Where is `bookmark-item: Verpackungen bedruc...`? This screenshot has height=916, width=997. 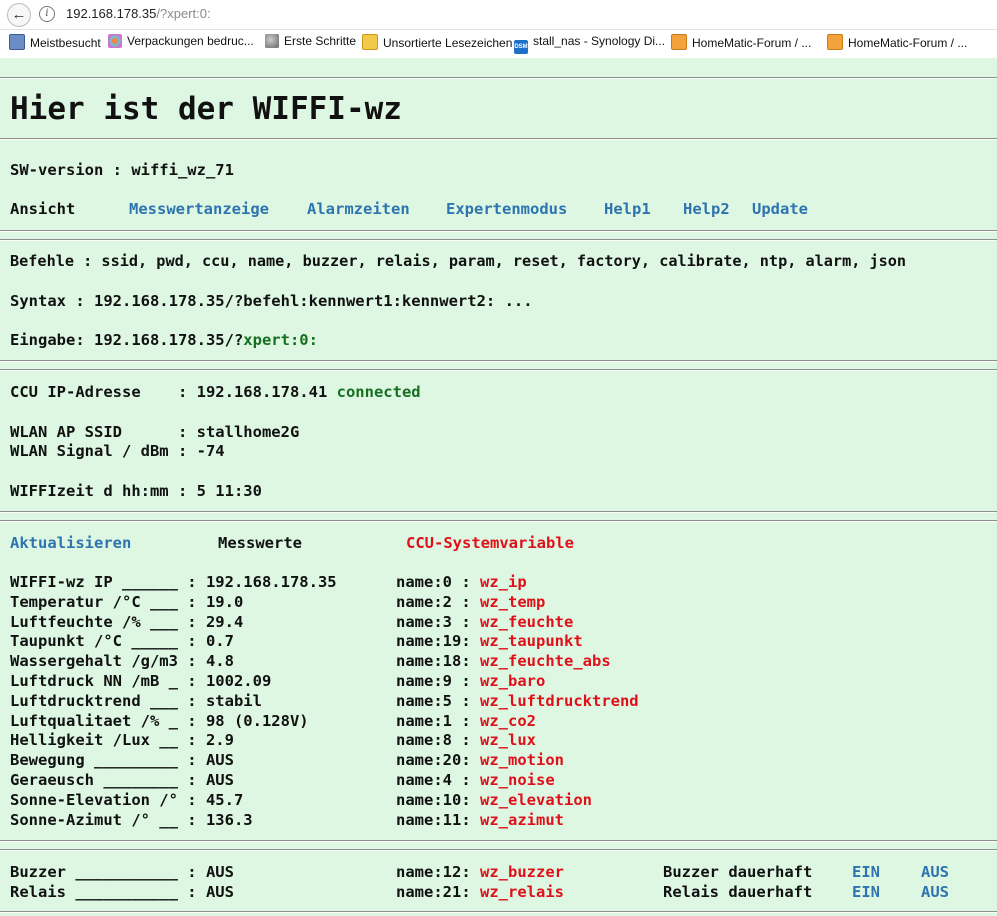
bookmark-item: Verpackungen bedruc... is located at coordinates (181, 41).